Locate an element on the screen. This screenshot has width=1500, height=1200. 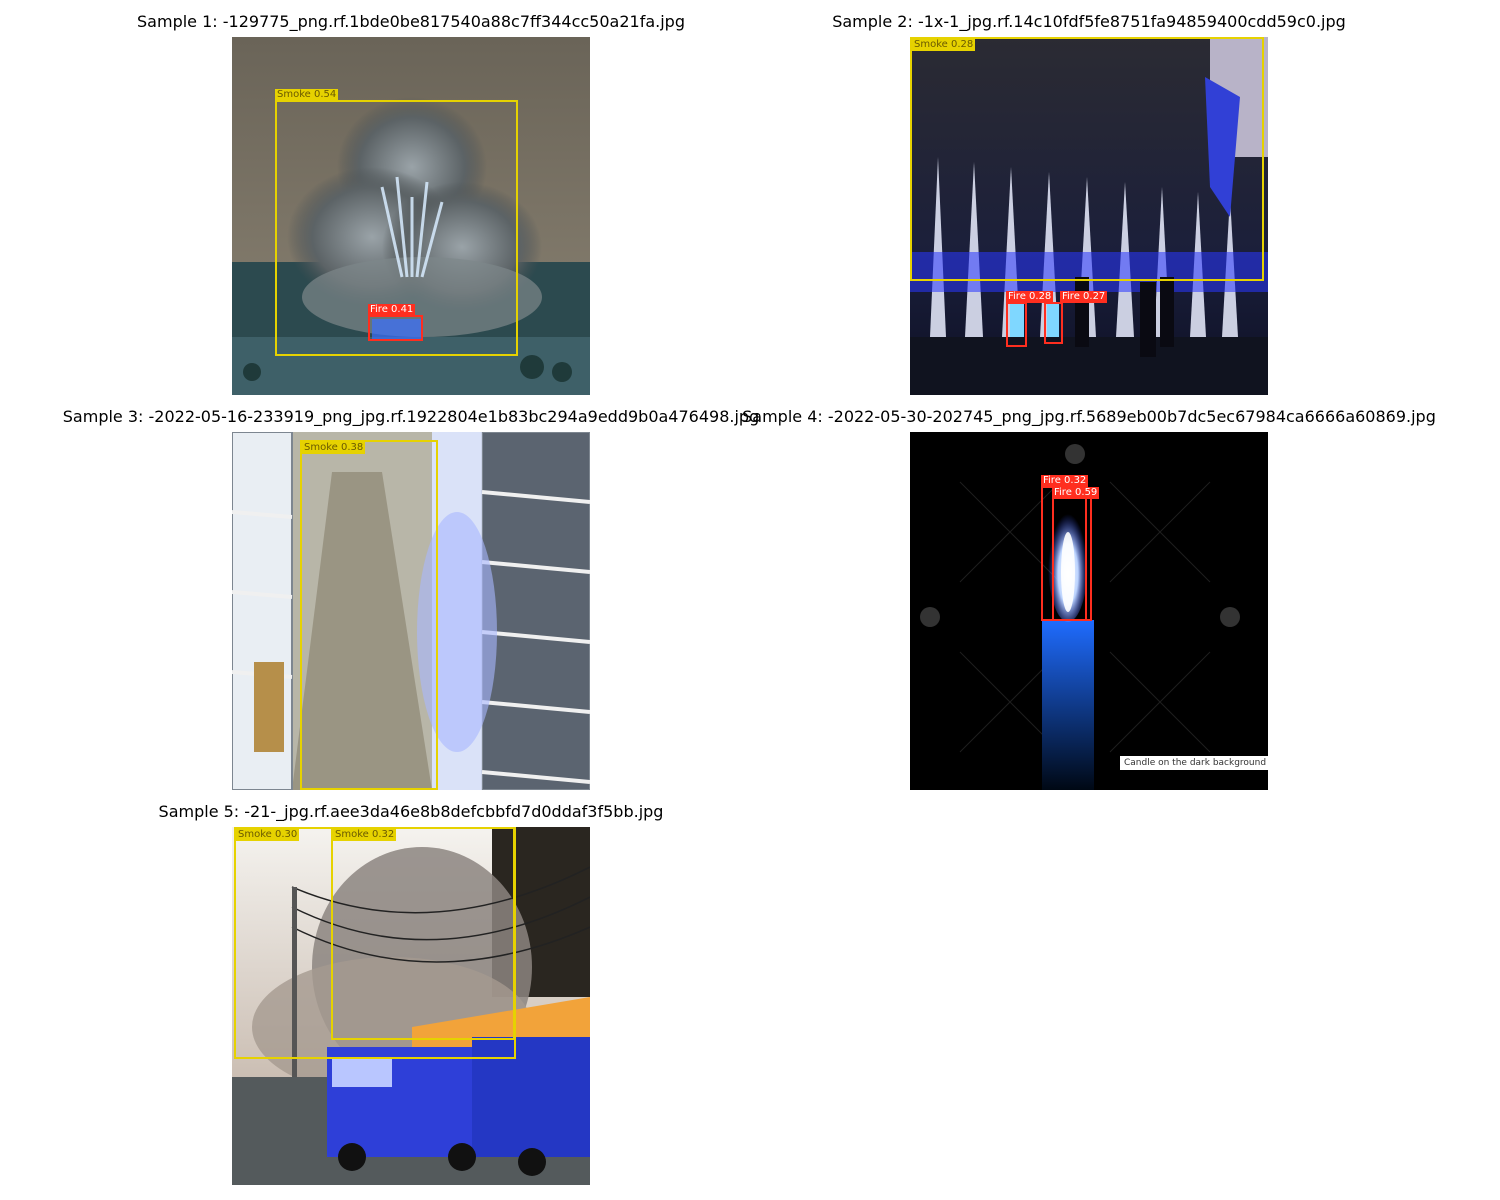
sample-image: Smoke 0.30 Smoke 0.32 is located at coordinates (411, 1006).